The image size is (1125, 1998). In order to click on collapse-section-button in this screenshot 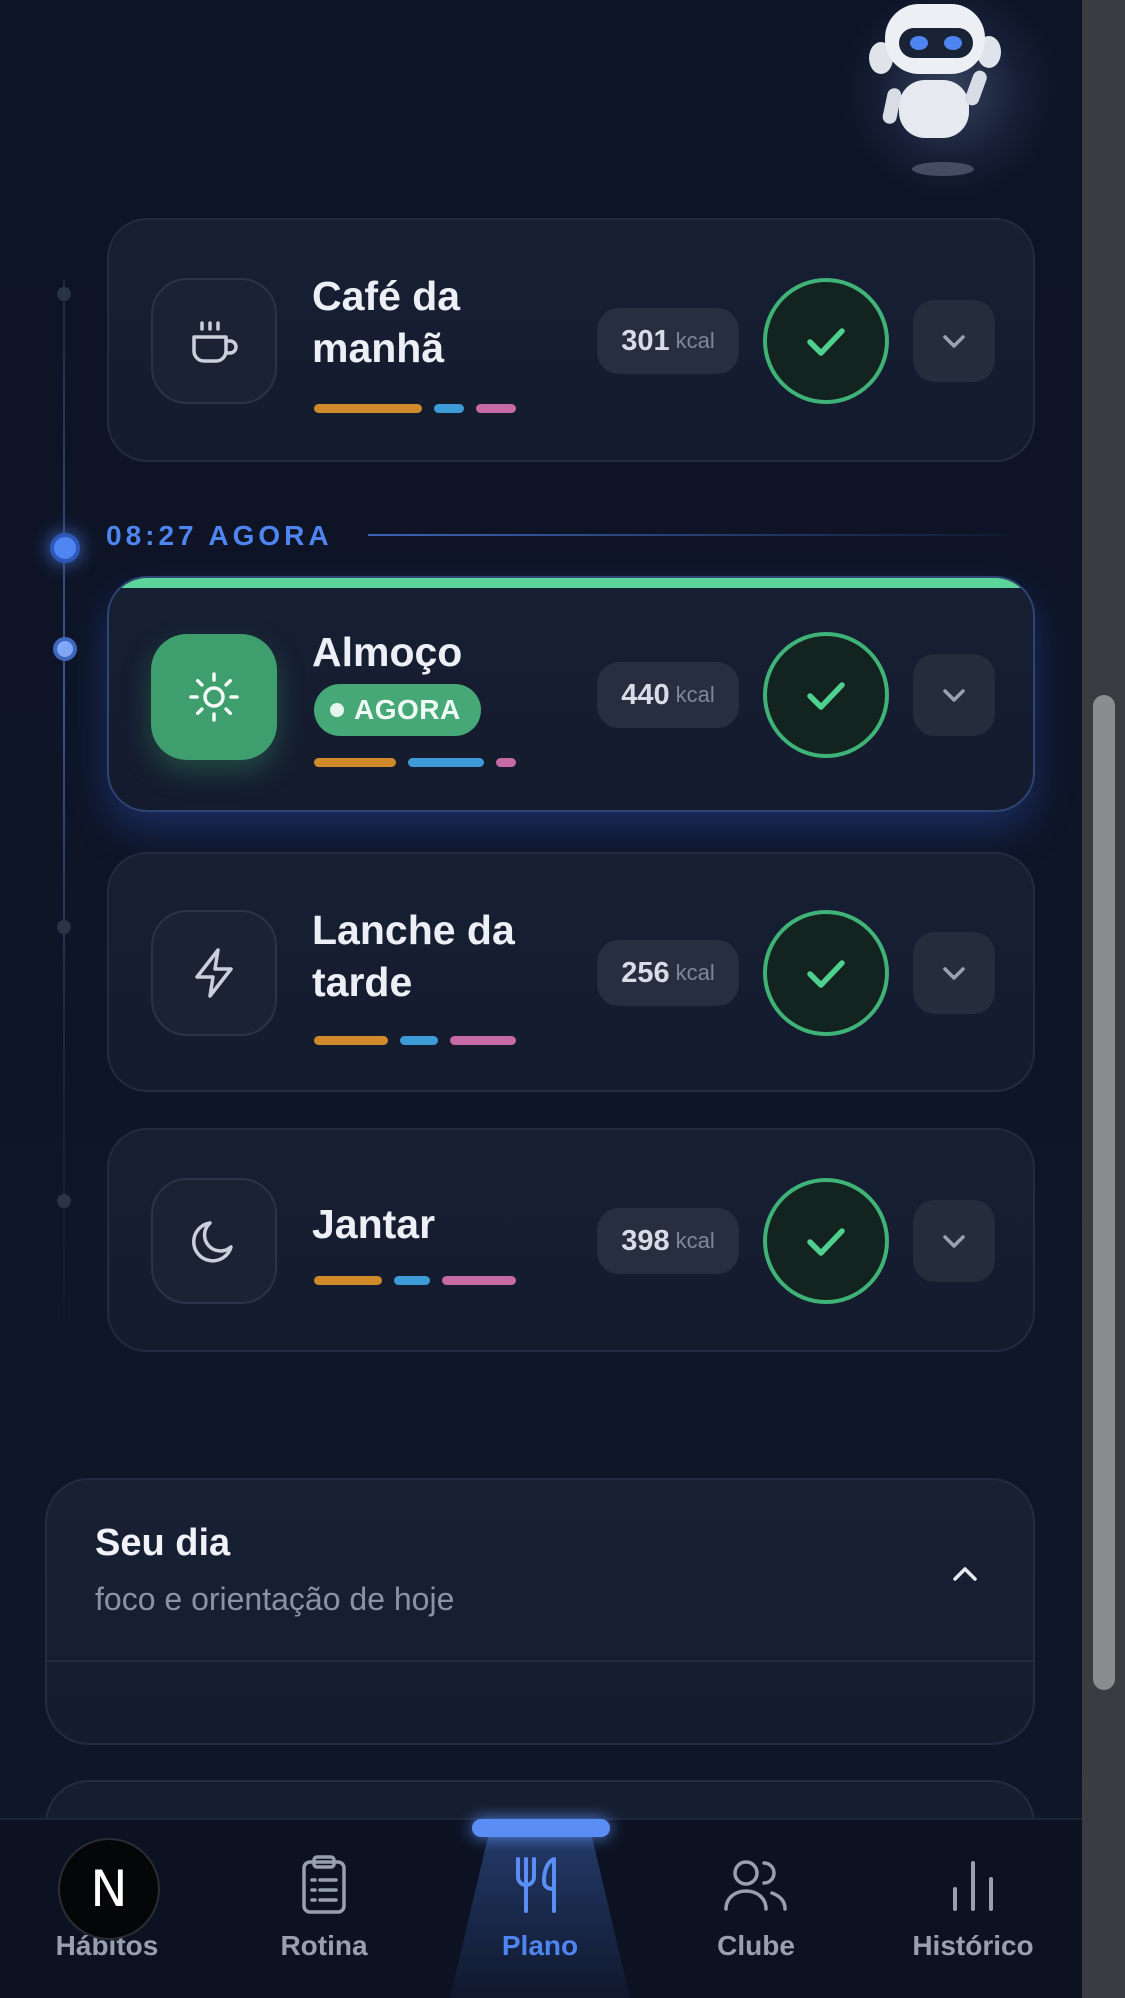, I will do `click(965, 1575)`.